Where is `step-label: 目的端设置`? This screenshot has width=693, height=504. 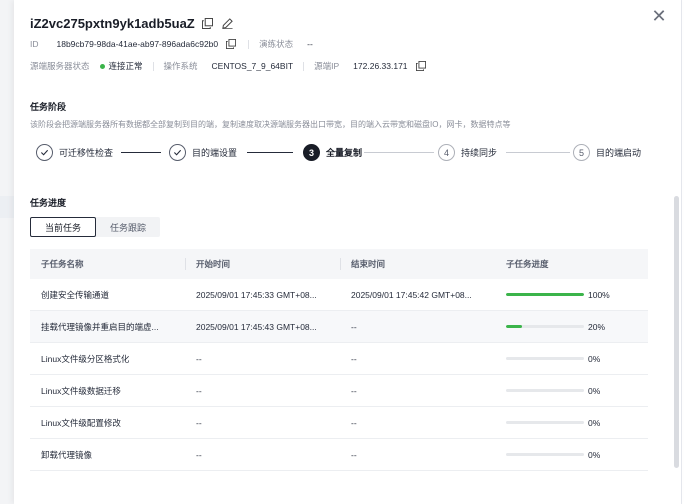
step-label: 目的端设置 is located at coordinates (215, 153).